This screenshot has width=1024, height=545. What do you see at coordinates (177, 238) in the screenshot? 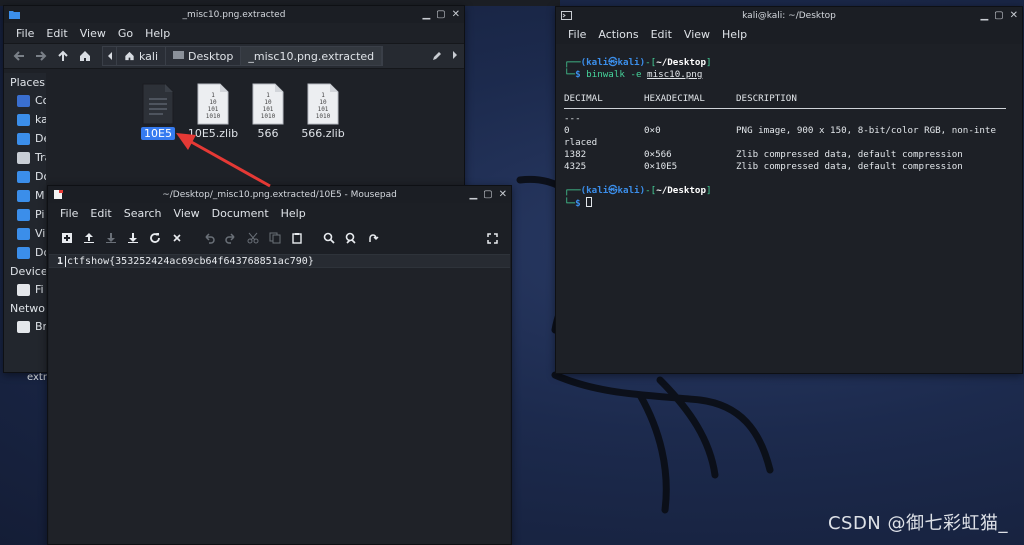
I see `close-document-button` at bounding box center [177, 238].